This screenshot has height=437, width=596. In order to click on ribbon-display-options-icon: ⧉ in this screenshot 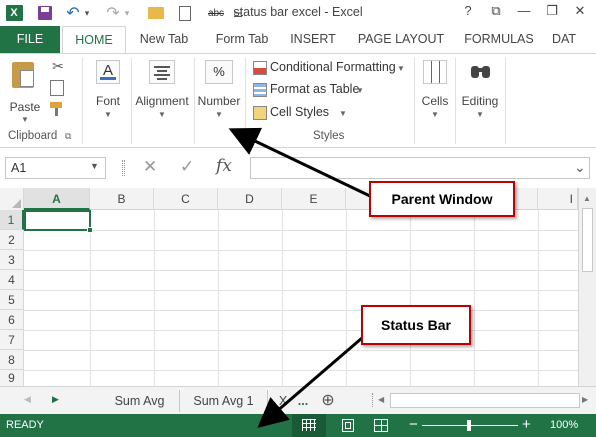, I will do `click(496, 13)`.